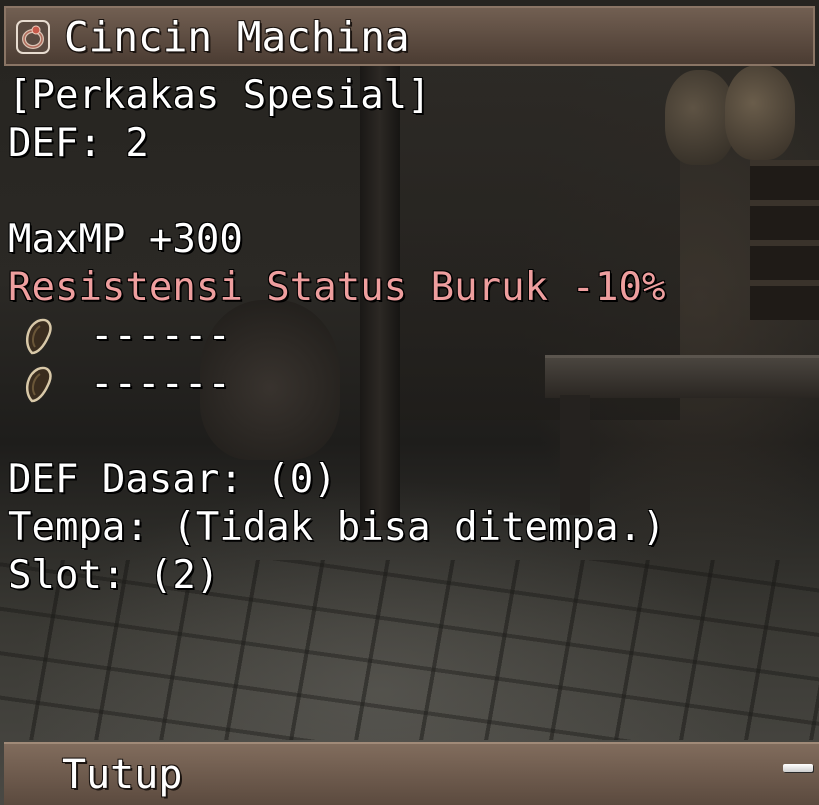  What do you see at coordinates (798, 768) in the screenshot?
I see `minus-icon` at bounding box center [798, 768].